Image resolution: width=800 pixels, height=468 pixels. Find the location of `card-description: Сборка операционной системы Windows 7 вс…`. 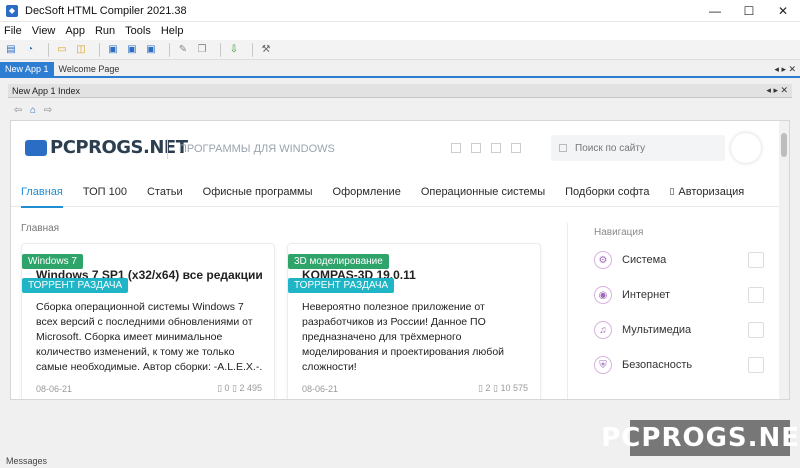

card-description: Сборка операционной системы Windows 7 вс… is located at coordinates (149, 337).